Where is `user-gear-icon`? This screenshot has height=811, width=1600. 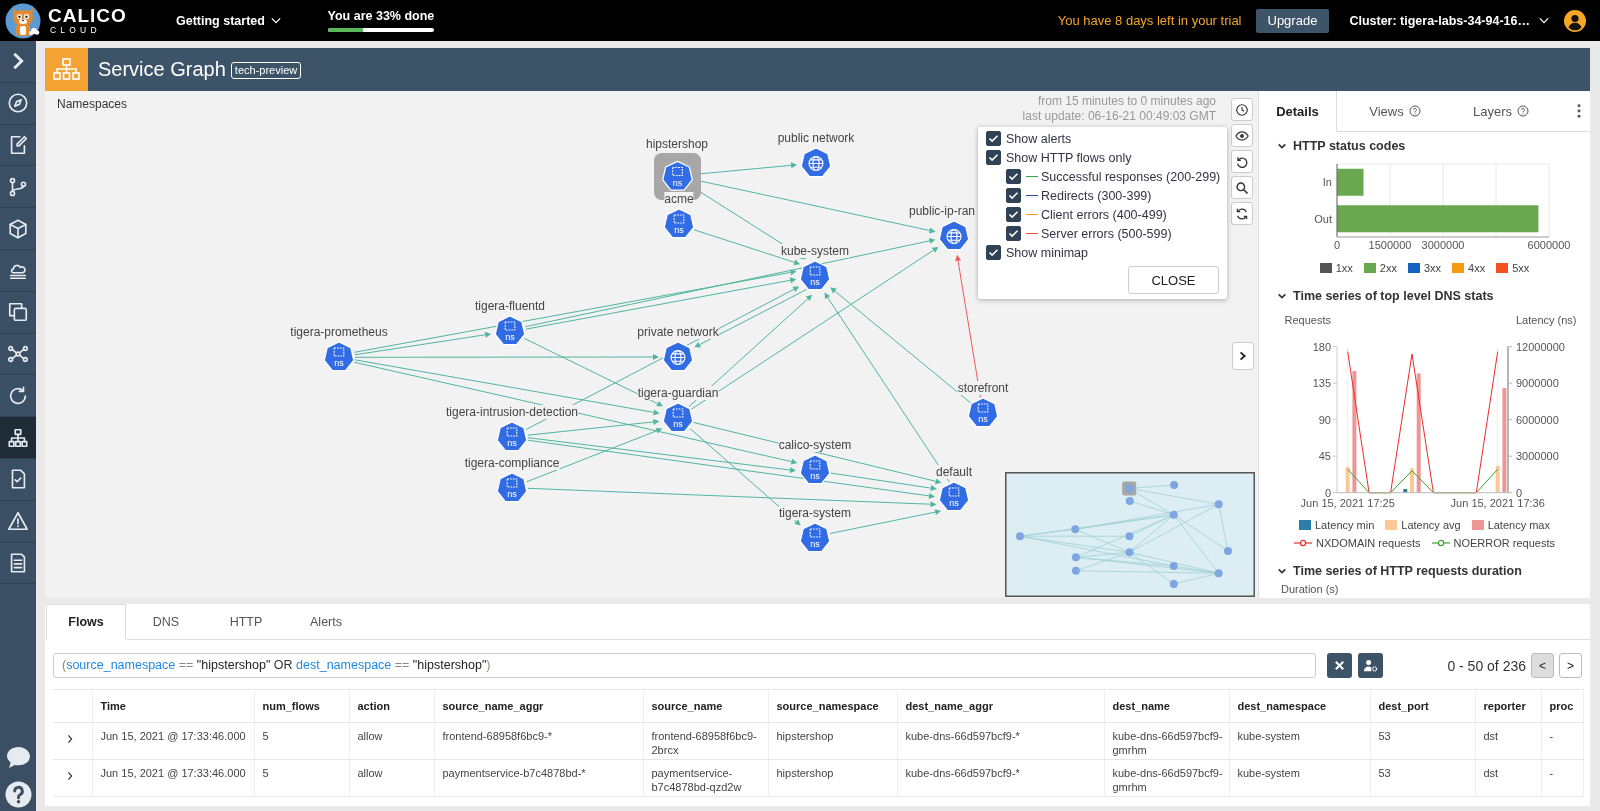 user-gear-icon is located at coordinates (1370, 665).